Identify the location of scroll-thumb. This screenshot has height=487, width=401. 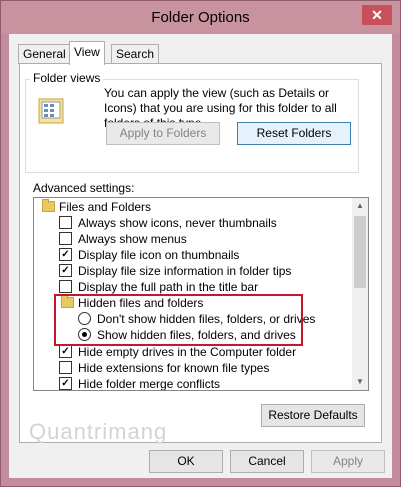
(360, 252).